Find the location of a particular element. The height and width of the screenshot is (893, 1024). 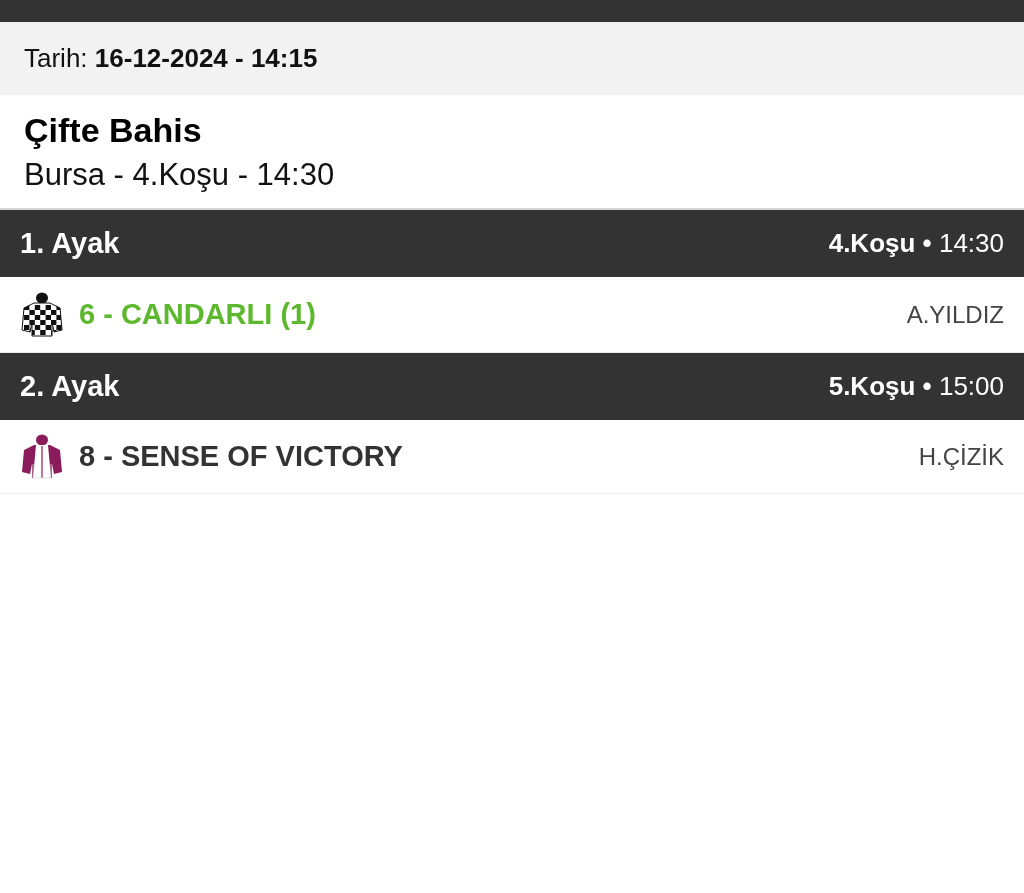

bet-subtitle: Bursa - 4.Koşu - 14:30 is located at coordinates (179, 174).